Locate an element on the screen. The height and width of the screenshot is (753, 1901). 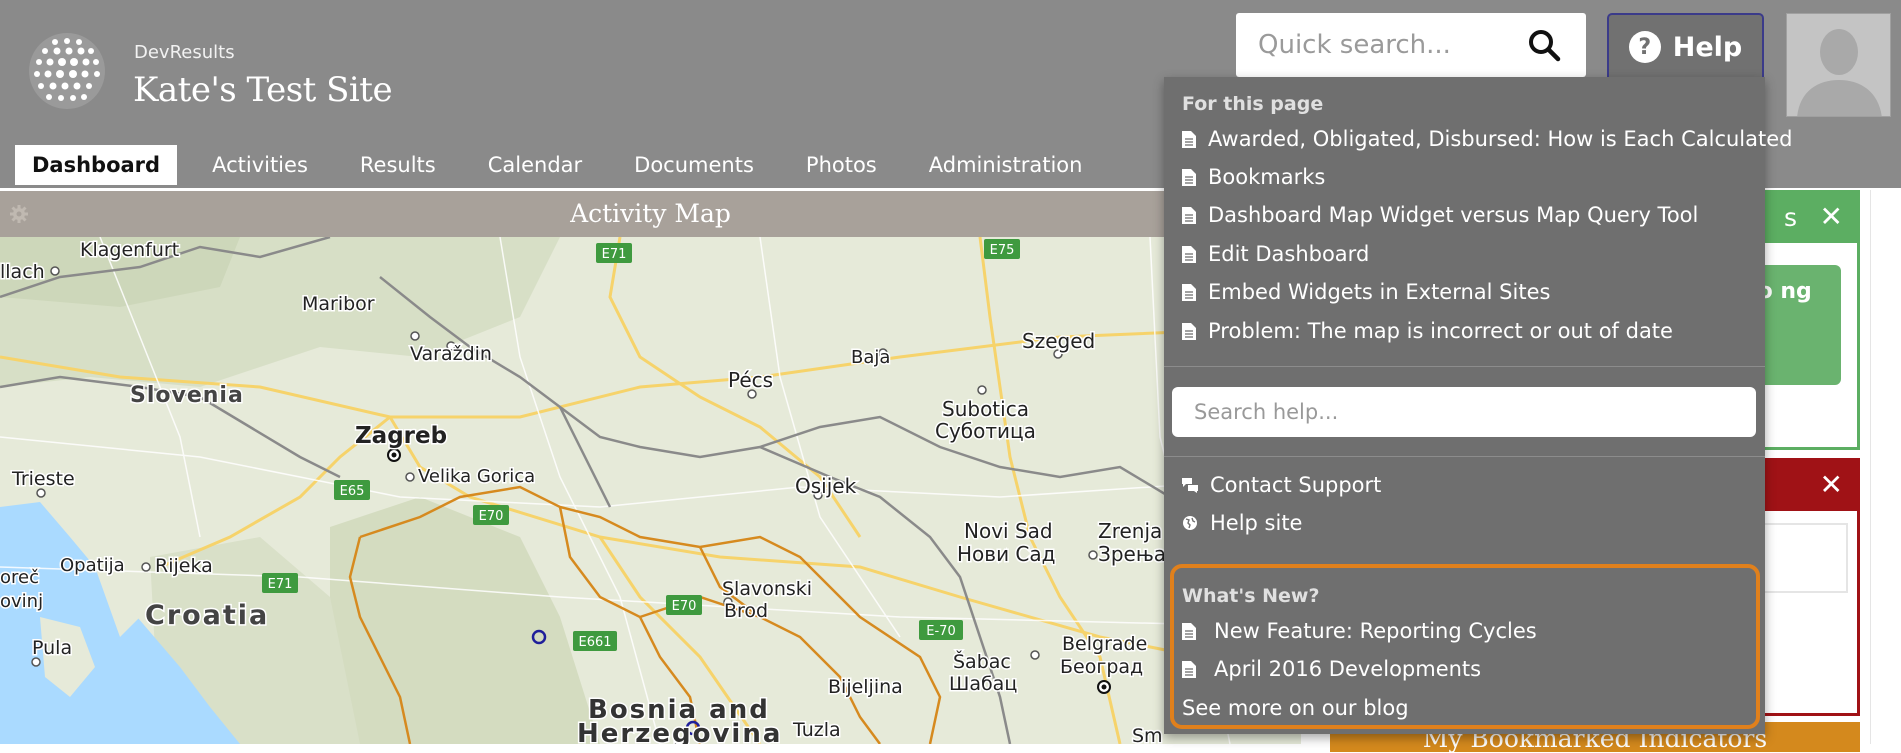
map-label: Sm is located at coordinates (1147, 734).